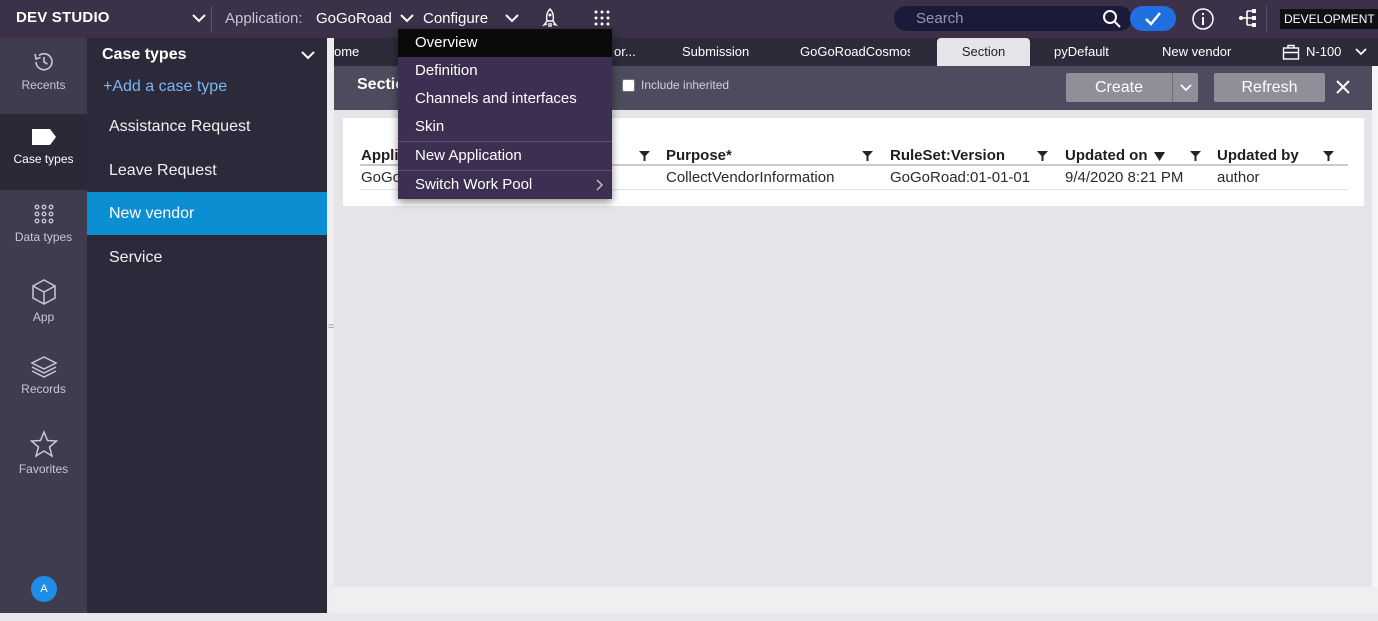  I want to click on cell-application: GoGo, so click(380, 177).